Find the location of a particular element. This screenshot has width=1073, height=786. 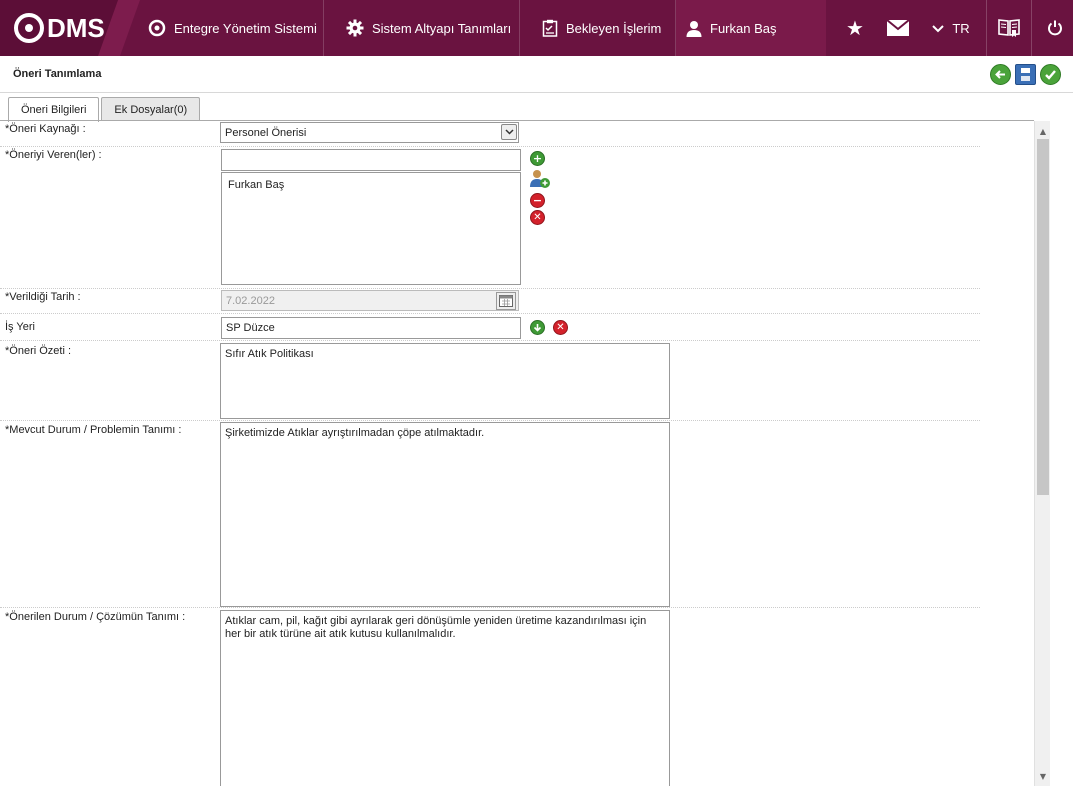

workplace-field: SP Düzce is located at coordinates (371, 328).